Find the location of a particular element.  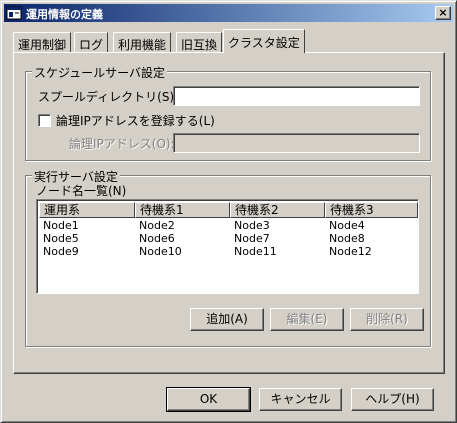

ok-button: OK is located at coordinates (208, 399).